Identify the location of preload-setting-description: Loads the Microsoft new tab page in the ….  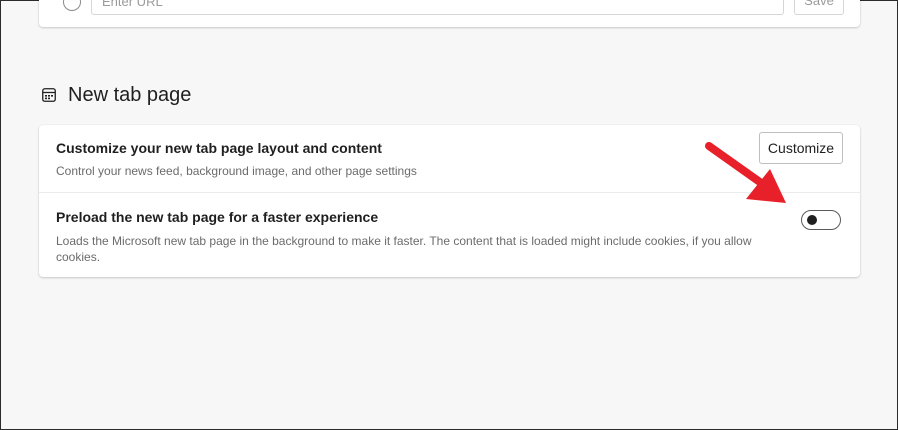
(404, 249).